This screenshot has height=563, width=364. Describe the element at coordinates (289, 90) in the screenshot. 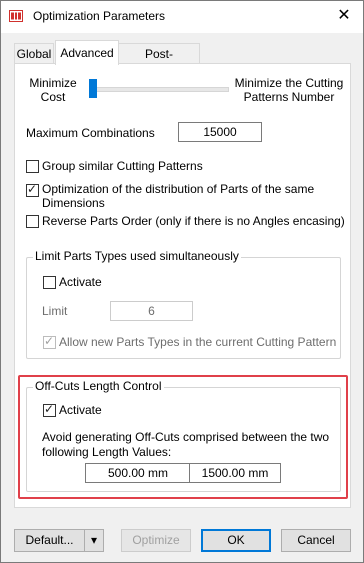

I see `slider-right-label: Minimize the Cutting Patterns Number` at that location.